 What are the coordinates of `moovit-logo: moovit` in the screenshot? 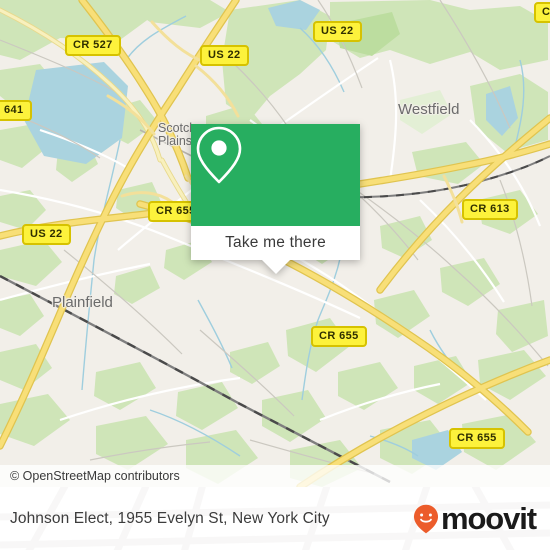 It's located at (475, 518).